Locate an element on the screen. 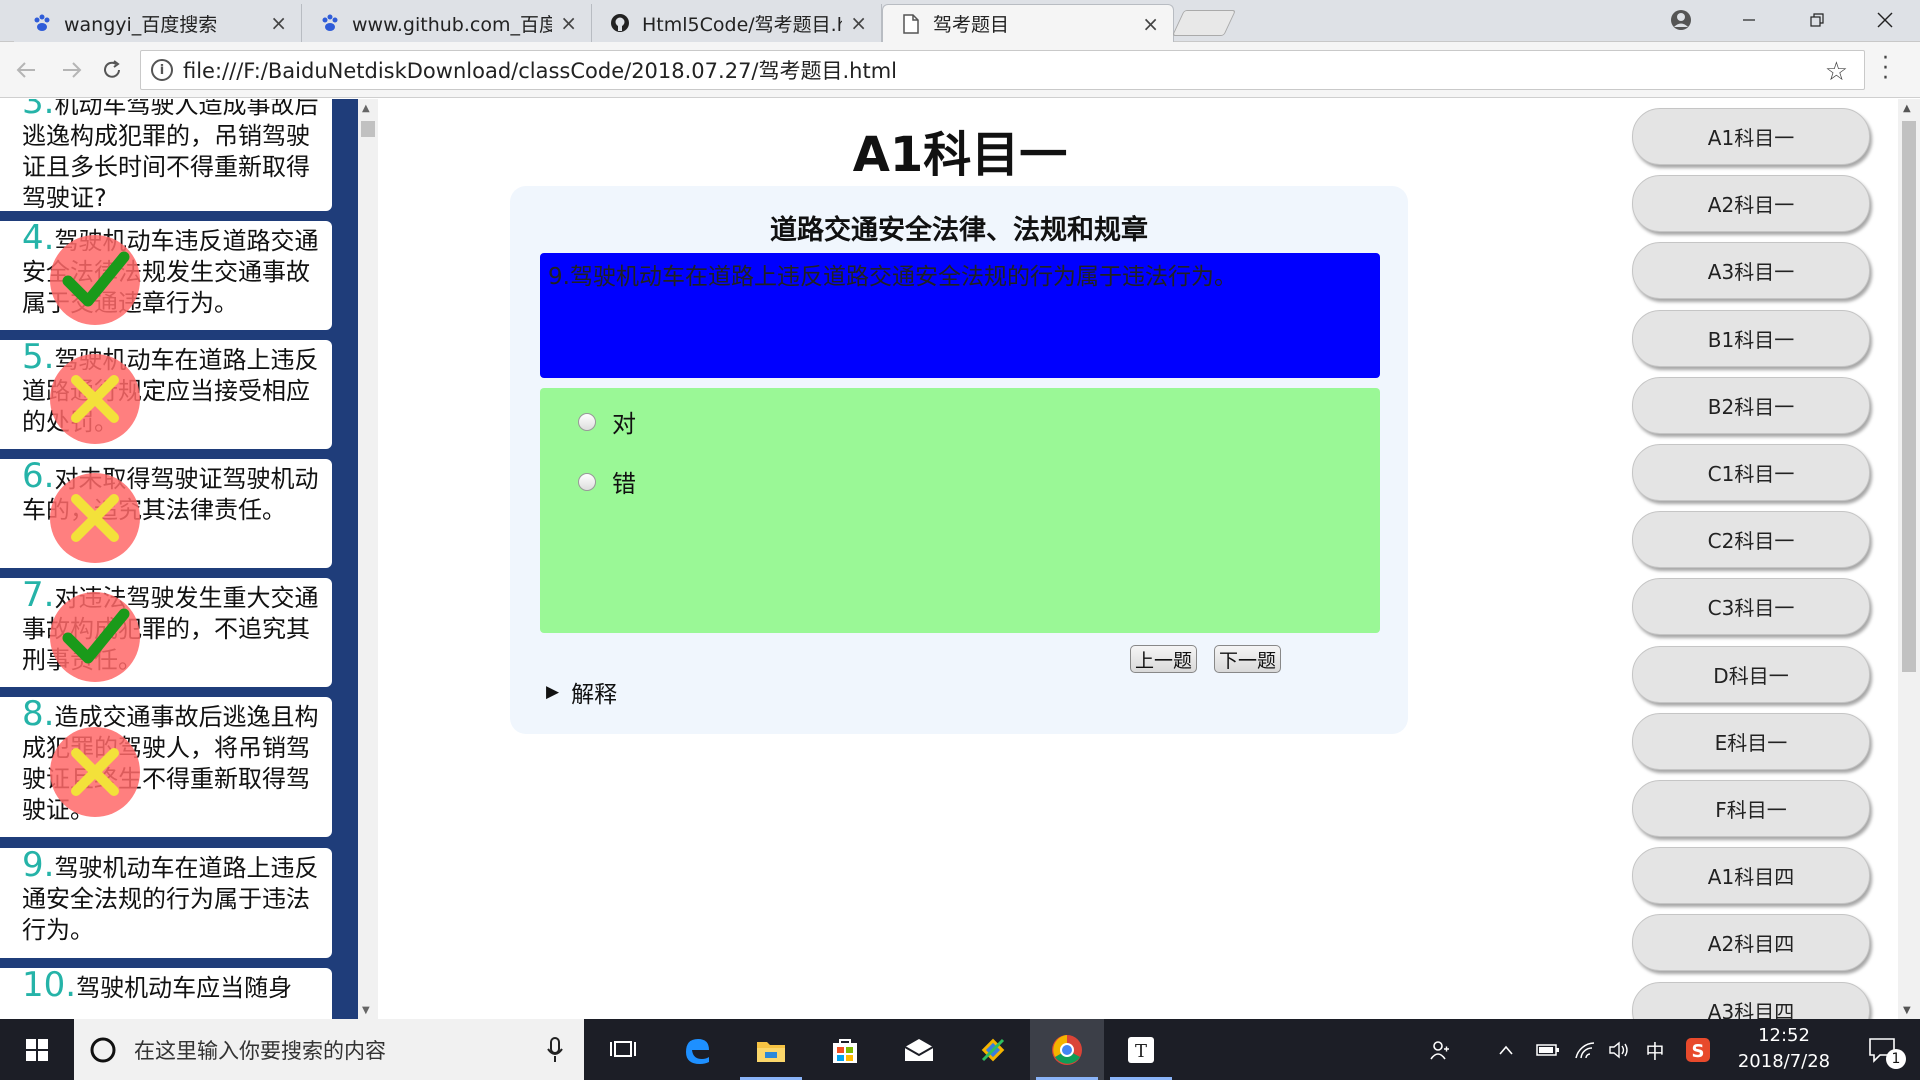 The width and height of the screenshot is (1920, 1080). category-button: E科目一 is located at coordinates (1751, 741).